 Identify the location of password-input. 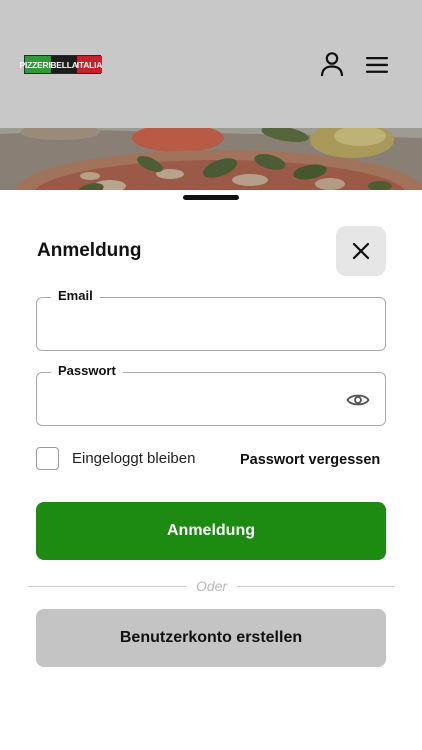
(191, 402).